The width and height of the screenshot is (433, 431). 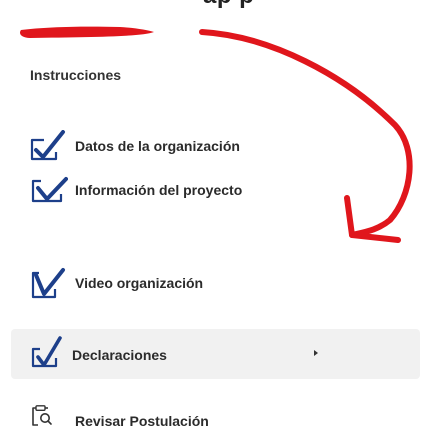 I want to click on sidebar-item-label: Declaraciones, so click(x=119, y=355).